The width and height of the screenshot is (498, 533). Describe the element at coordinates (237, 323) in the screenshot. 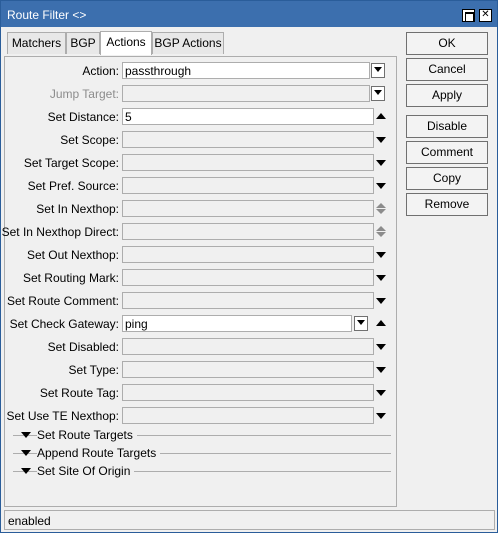

I see `set-check-gateway-select: ping` at that location.